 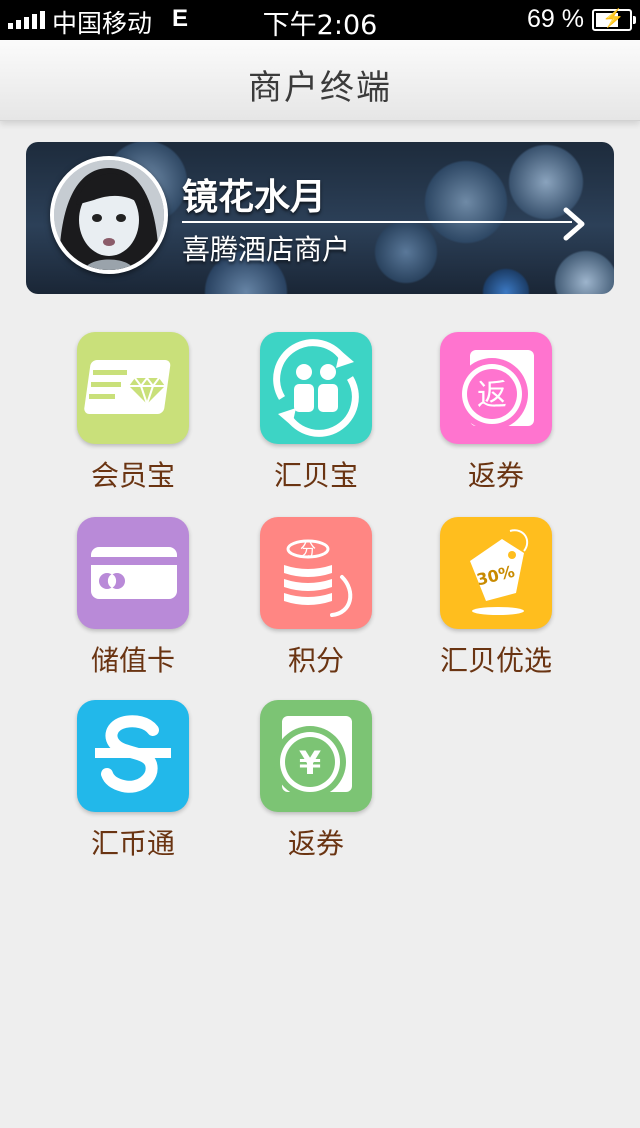 I want to click on icon-text: ¥, so click(x=310, y=763).